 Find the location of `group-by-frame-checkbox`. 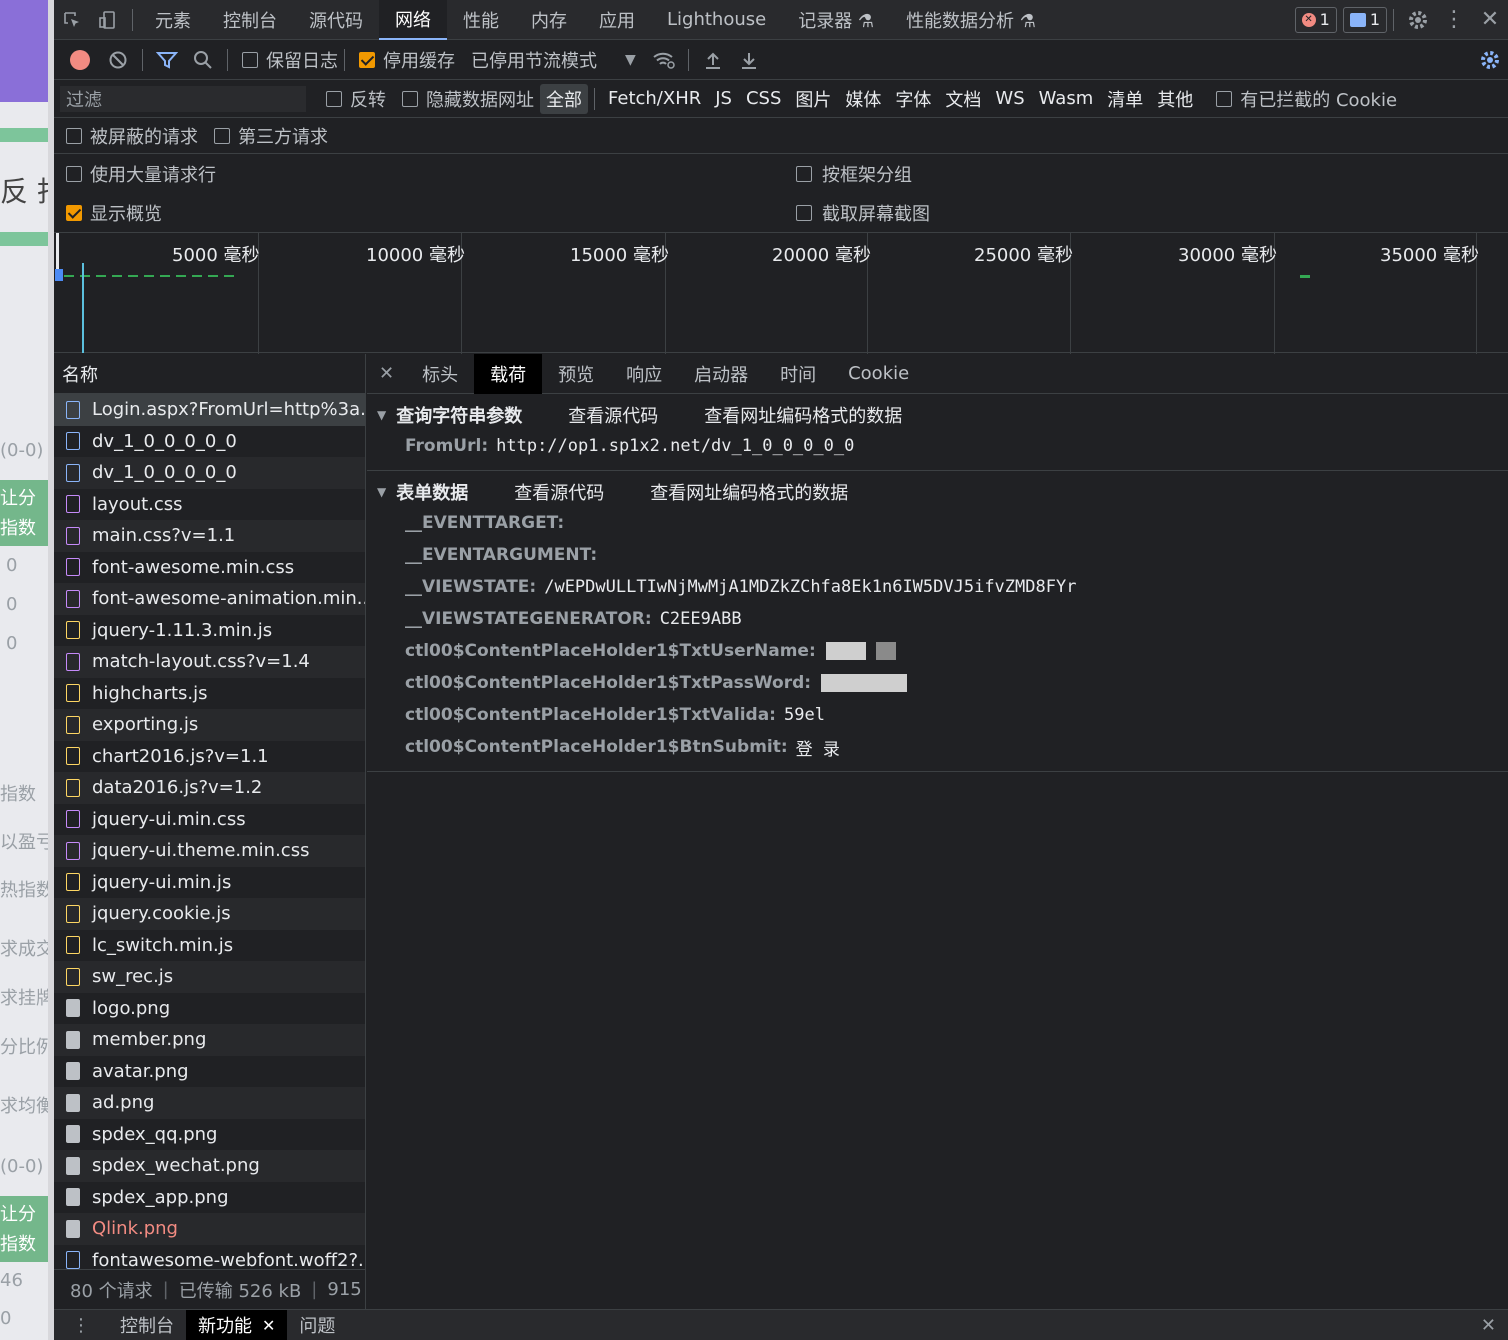

group-by-frame-checkbox is located at coordinates (804, 173).